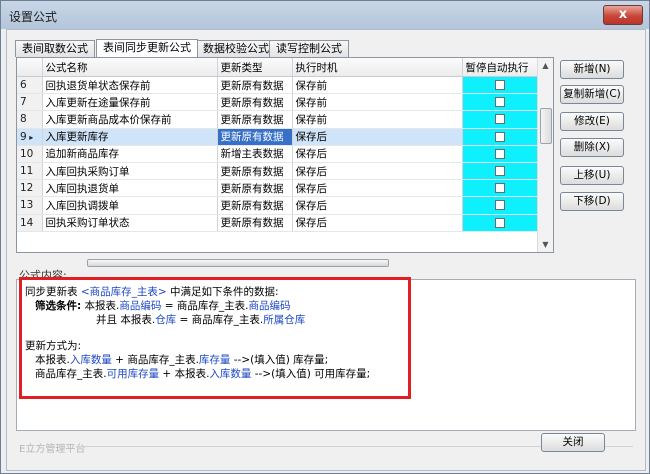 The height and width of the screenshot is (474, 650). I want to click on table-row: 12 入库回执退货单 更新原有数据 保存后, so click(277, 188).